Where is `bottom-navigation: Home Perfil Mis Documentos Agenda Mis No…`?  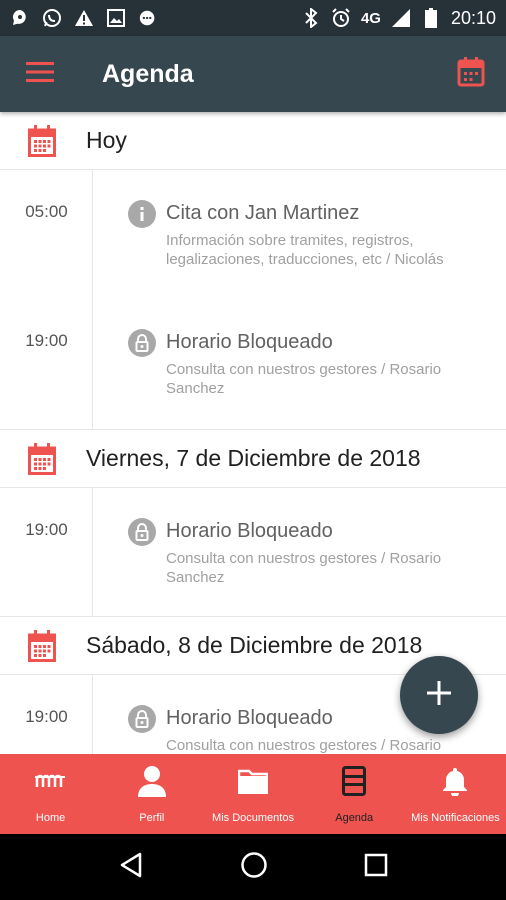
bottom-navigation: Home Perfil Mis Documentos Agenda Mis No… is located at coordinates (253, 794).